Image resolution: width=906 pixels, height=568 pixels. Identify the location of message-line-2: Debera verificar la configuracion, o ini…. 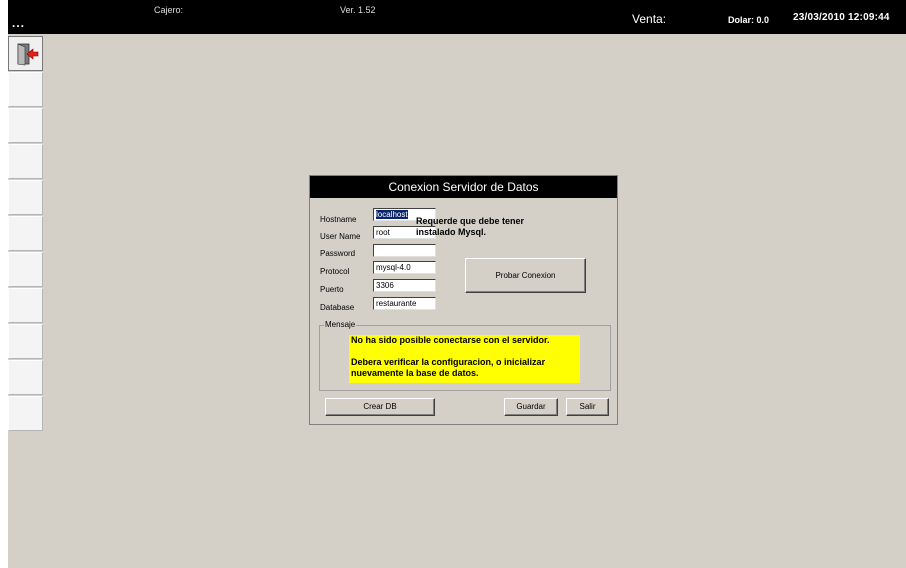
(448, 362).